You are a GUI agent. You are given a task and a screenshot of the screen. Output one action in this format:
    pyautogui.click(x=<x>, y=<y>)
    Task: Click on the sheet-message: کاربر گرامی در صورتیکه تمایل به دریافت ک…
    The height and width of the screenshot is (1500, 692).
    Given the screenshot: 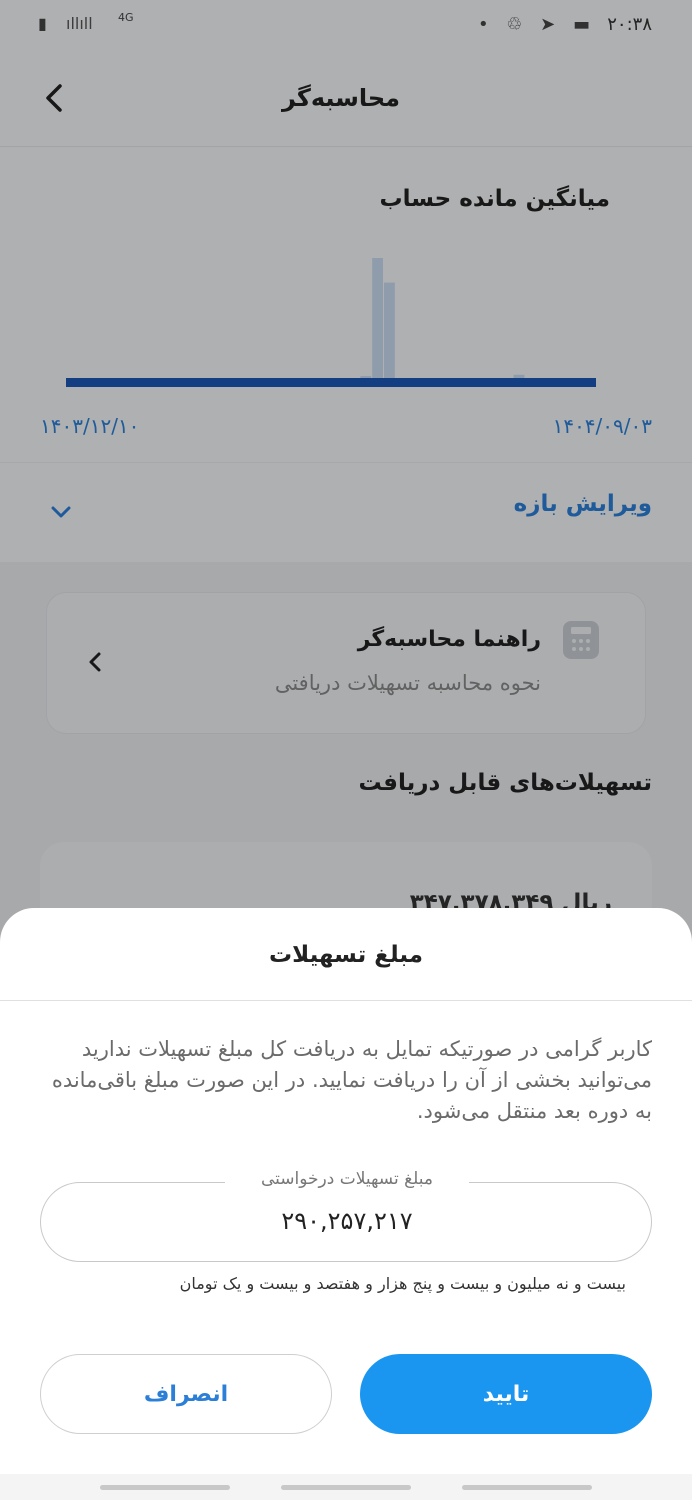 What is the action you would take?
    pyautogui.click(x=351, y=1080)
    